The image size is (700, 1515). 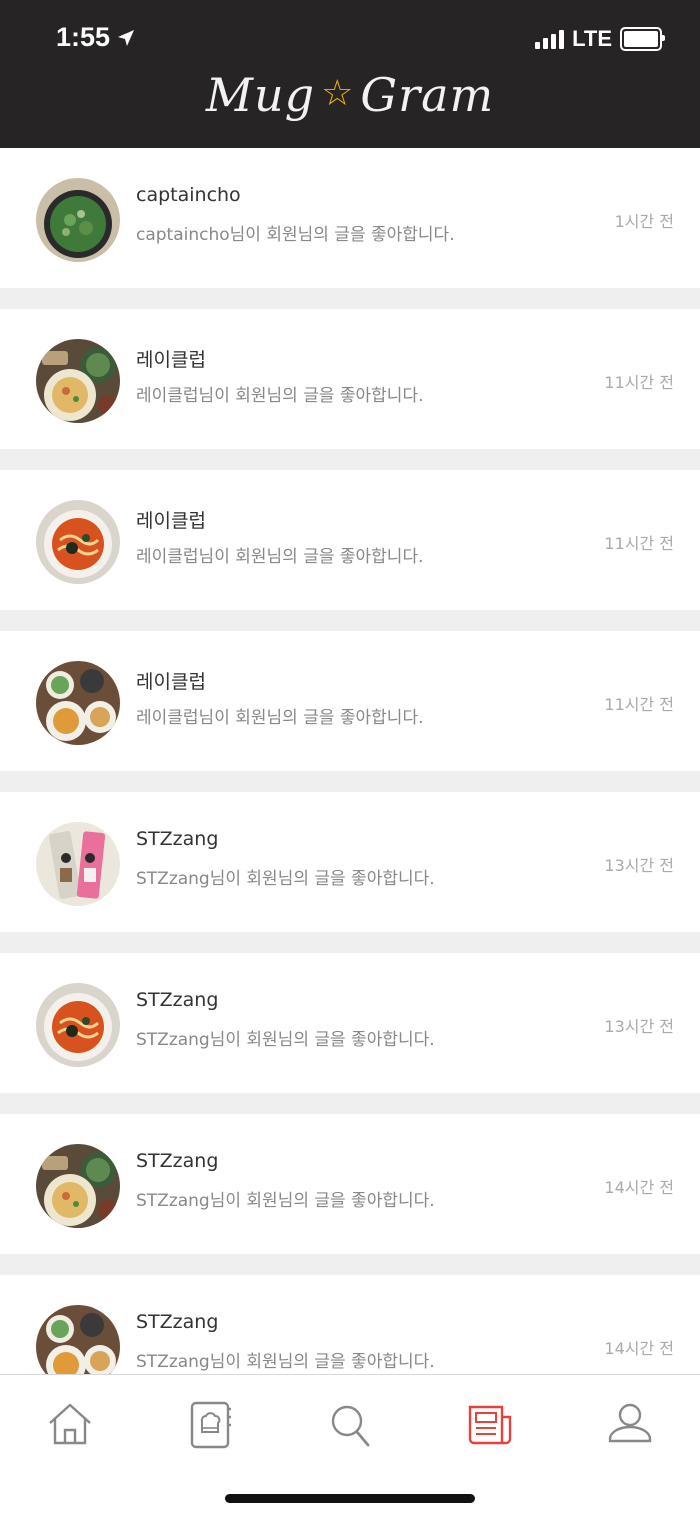 What do you see at coordinates (592, 38) in the screenshot?
I see `network-label: LTE` at bounding box center [592, 38].